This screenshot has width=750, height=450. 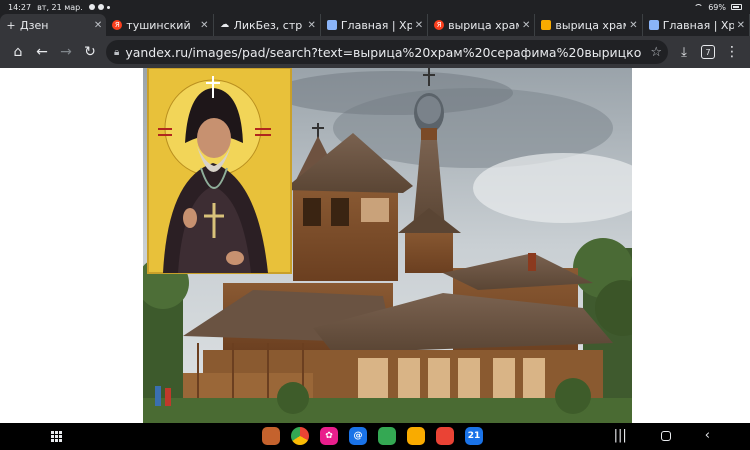 What do you see at coordinates (474, 436) in the screenshot?
I see `calendar-app-icon: 21` at bounding box center [474, 436].